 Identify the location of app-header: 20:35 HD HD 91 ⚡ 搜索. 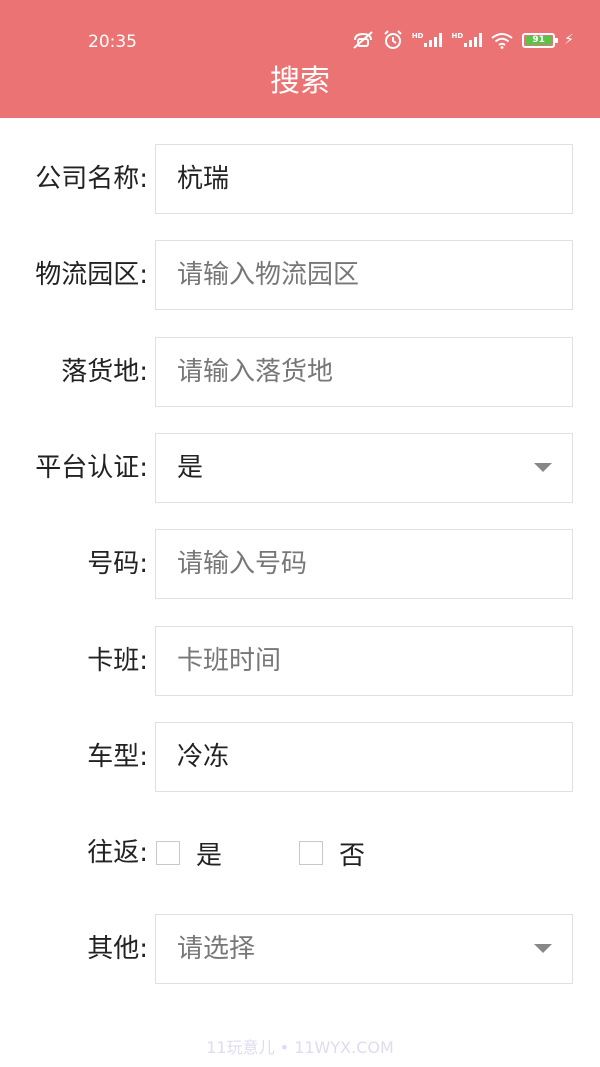
(300, 59).